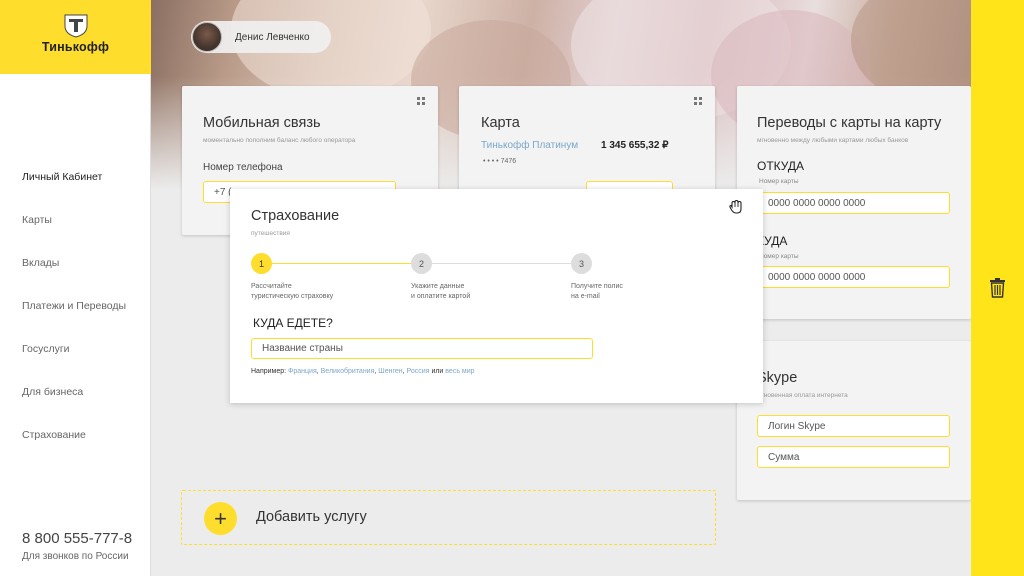  What do you see at coordinates (220, 518) in the screenshot?
I see `plus-icon: +` at bounding box center [220, 518].